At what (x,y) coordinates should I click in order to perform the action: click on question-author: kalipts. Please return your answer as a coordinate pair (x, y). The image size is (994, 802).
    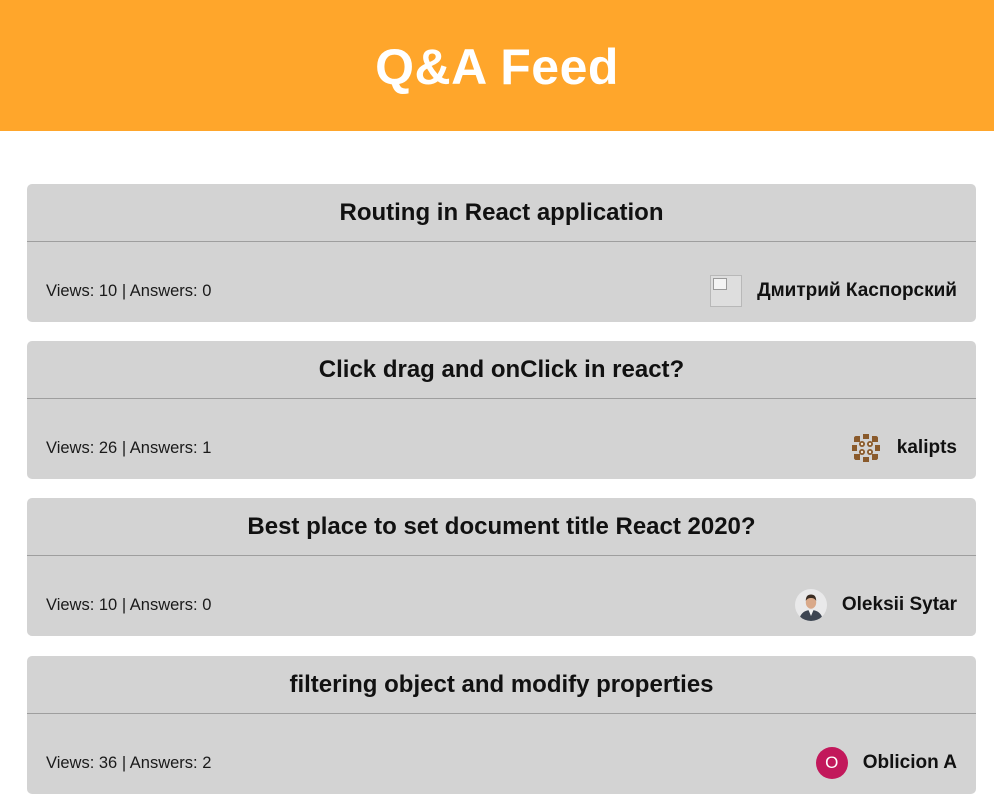
    Looking at the image, I should click on (903, 448).